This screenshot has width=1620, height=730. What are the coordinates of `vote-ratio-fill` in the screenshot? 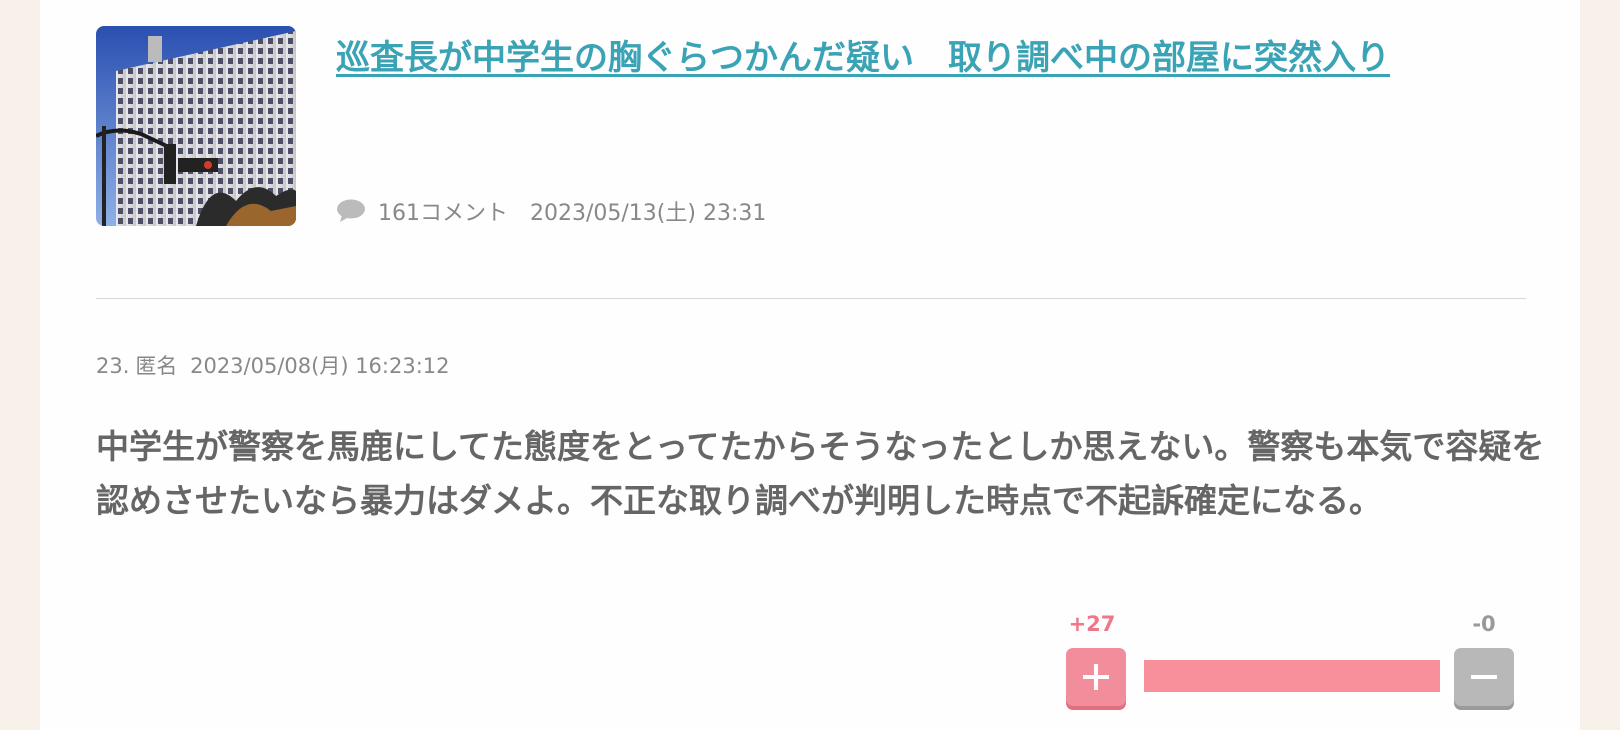 It's located at (1292, 676).